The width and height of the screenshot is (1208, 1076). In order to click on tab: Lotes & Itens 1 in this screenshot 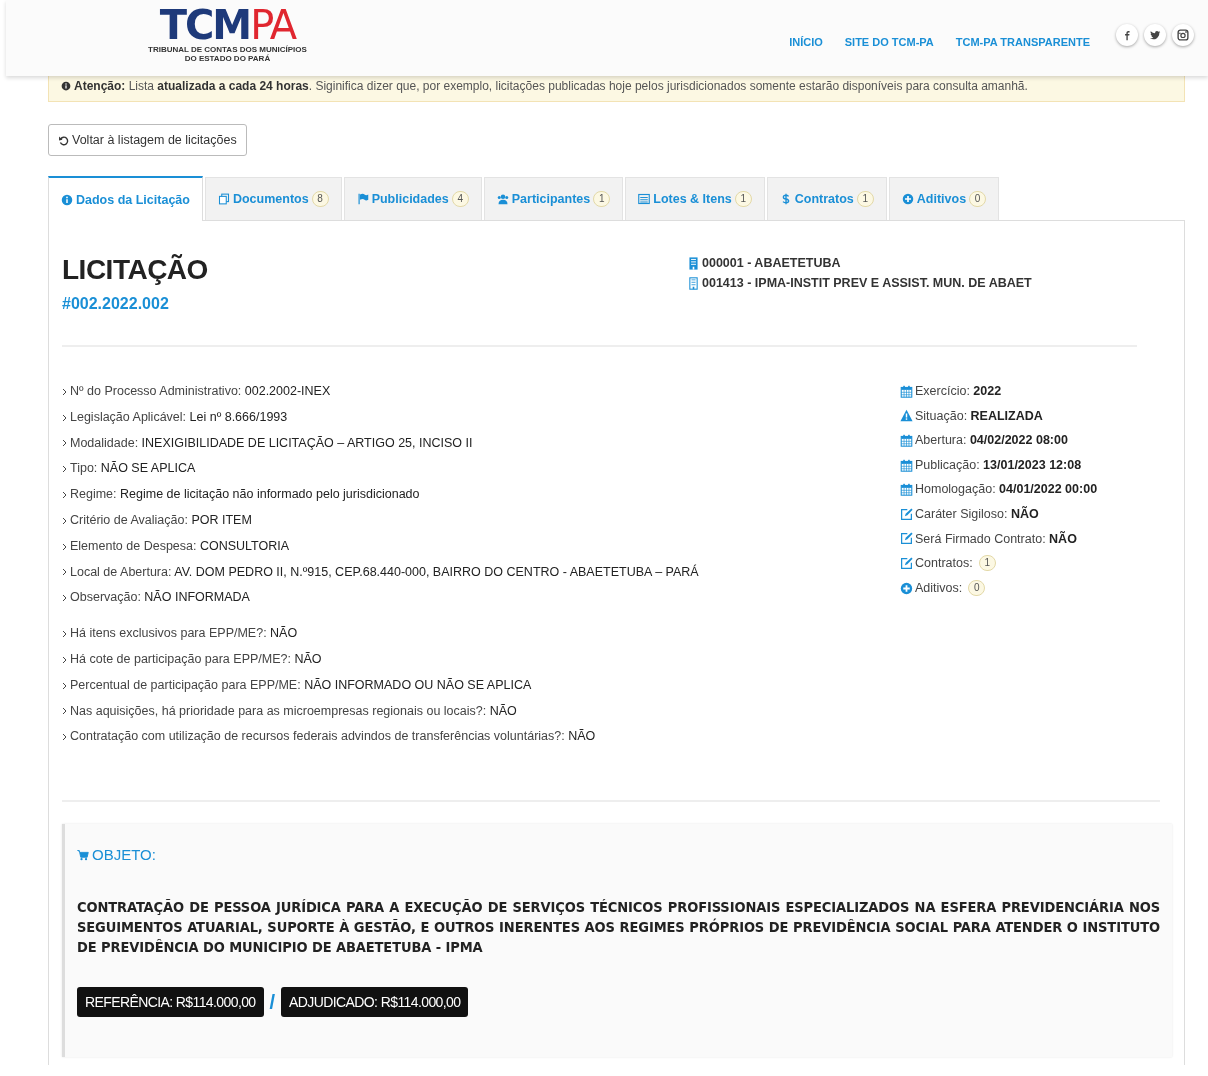, I will do `click(695, 198)`.